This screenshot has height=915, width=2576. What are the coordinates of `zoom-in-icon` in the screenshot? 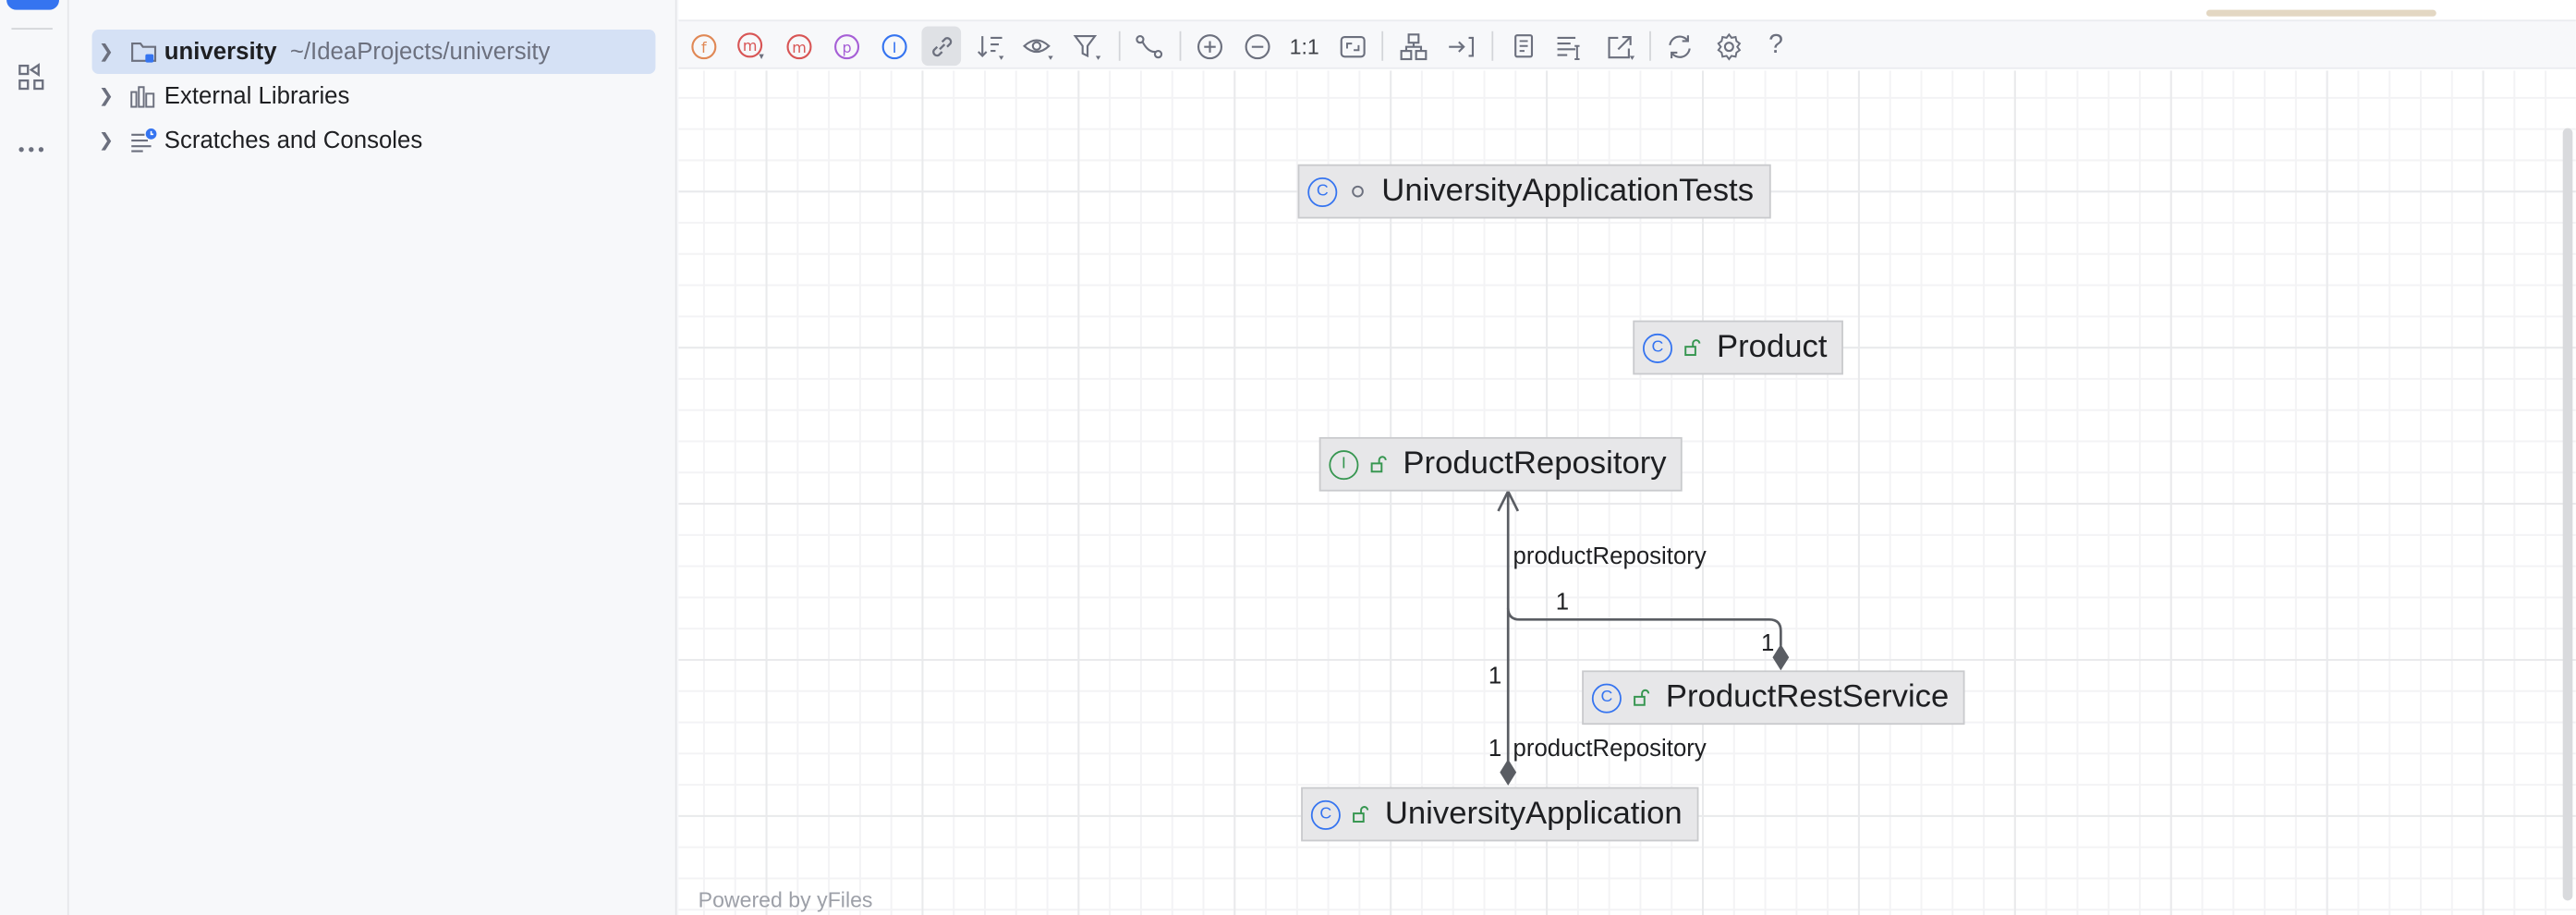 It's located at (1209, 46).